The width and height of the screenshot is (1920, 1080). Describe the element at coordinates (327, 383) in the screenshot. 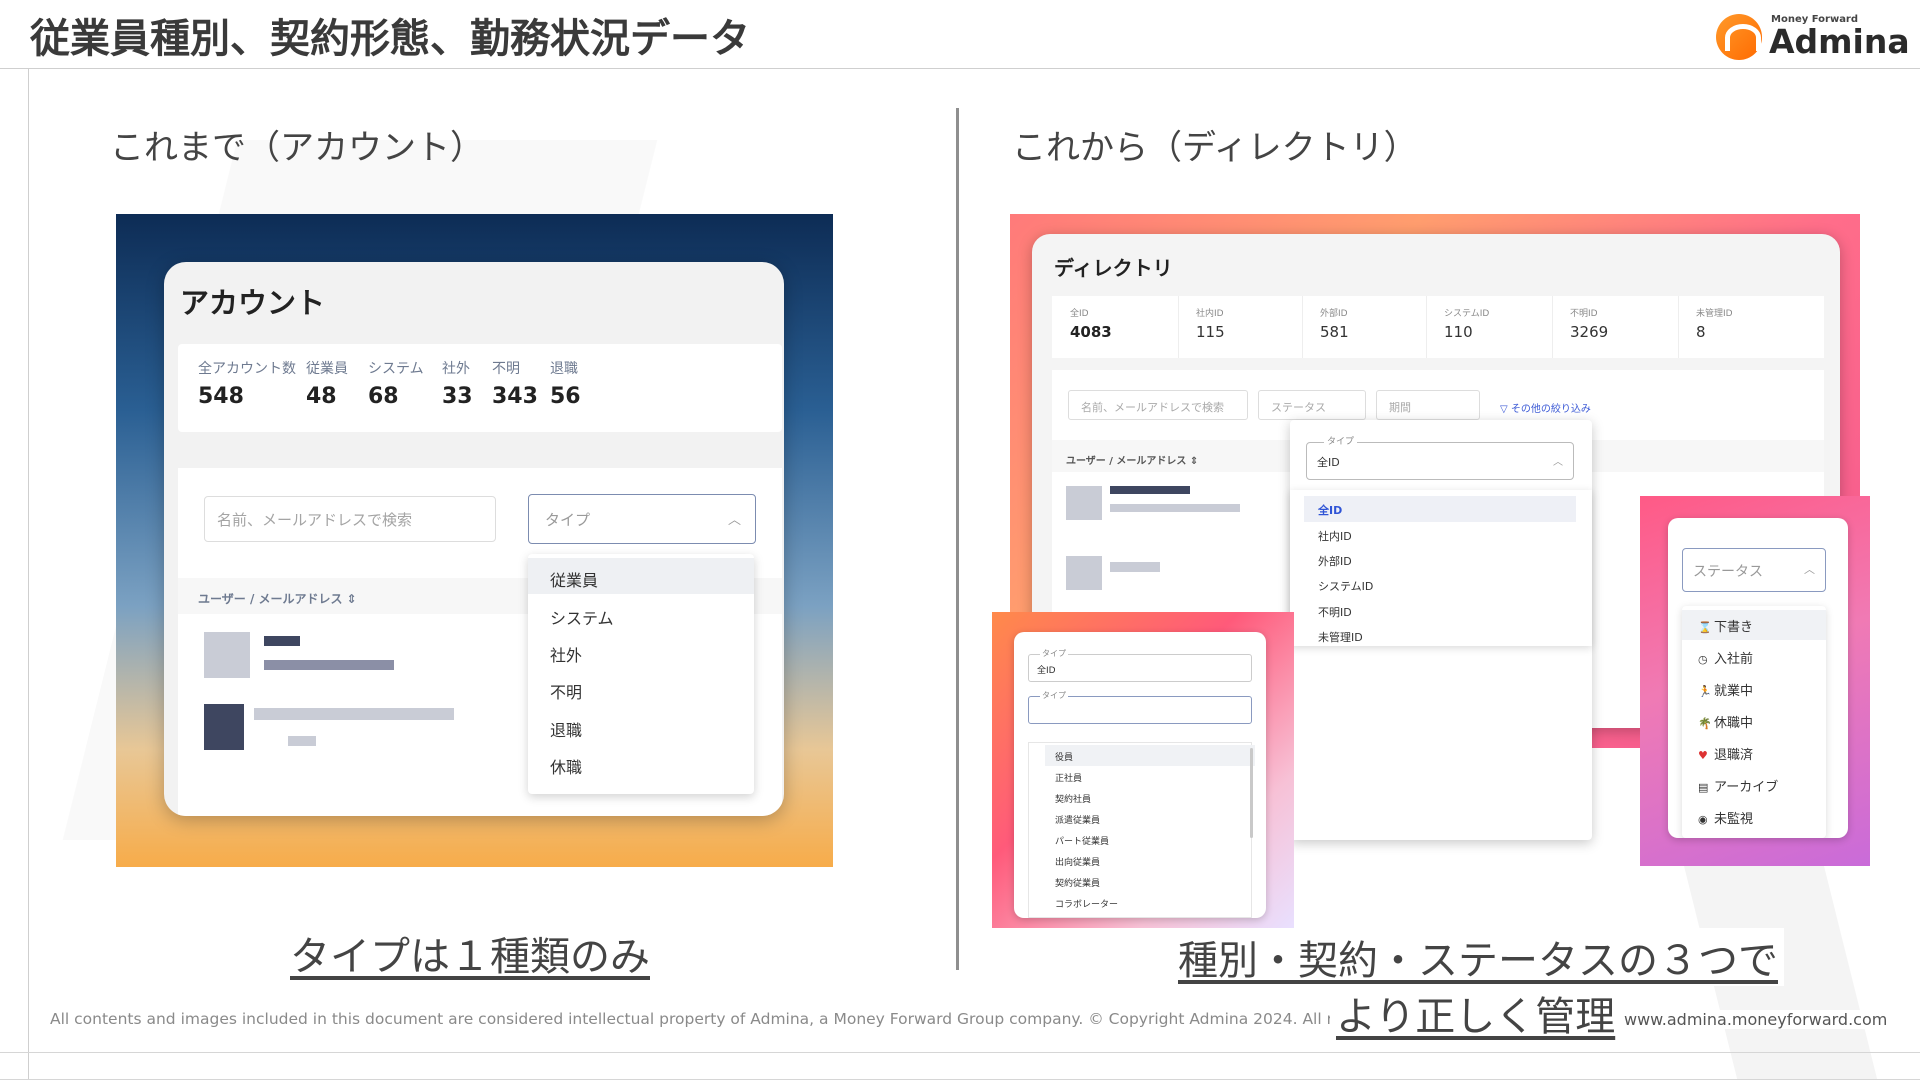

I see `stat-employee: 従業員 48` at that location.